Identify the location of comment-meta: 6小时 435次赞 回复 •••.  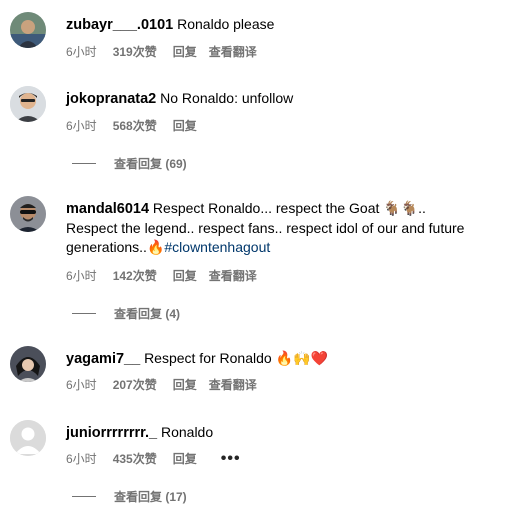
(153, 458).